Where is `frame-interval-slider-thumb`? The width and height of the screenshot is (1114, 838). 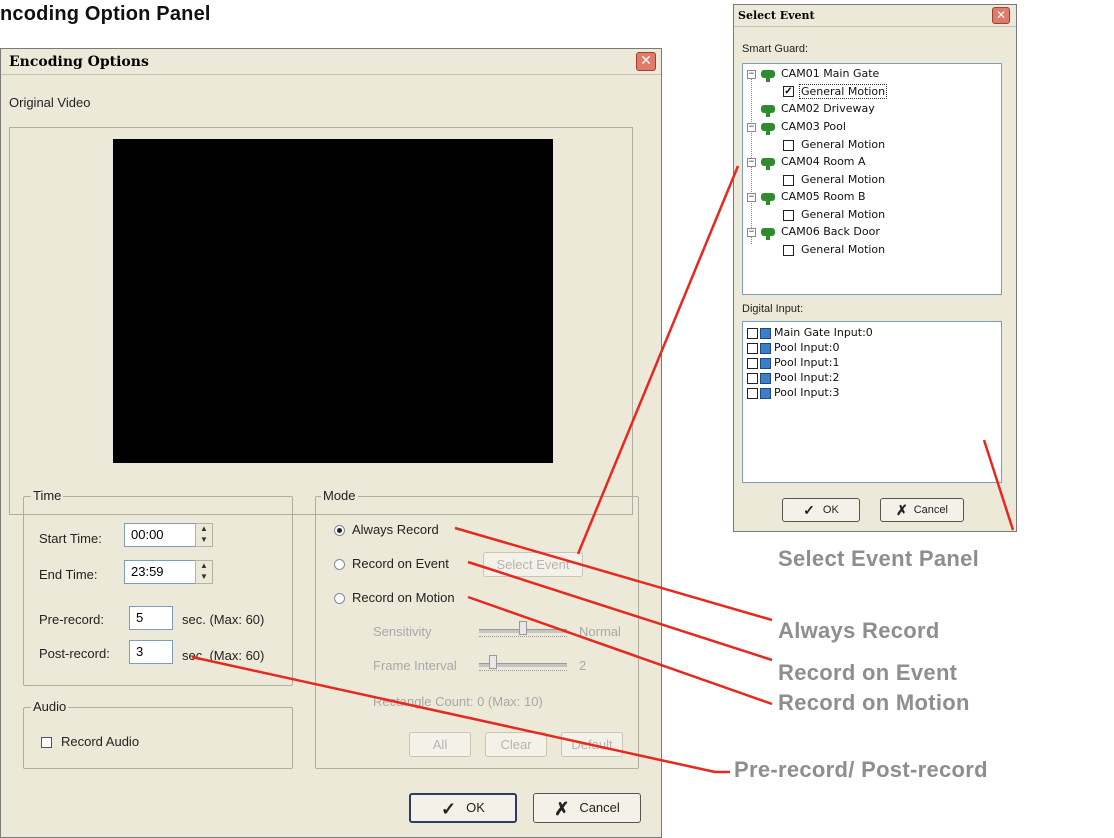 frame-interval-slider-thumb is located at coordinates (493, 662).